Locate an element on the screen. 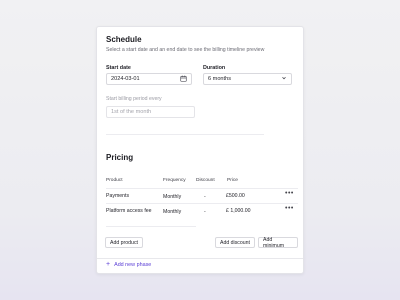  table-row-divider is located at coordinates (202, 203).